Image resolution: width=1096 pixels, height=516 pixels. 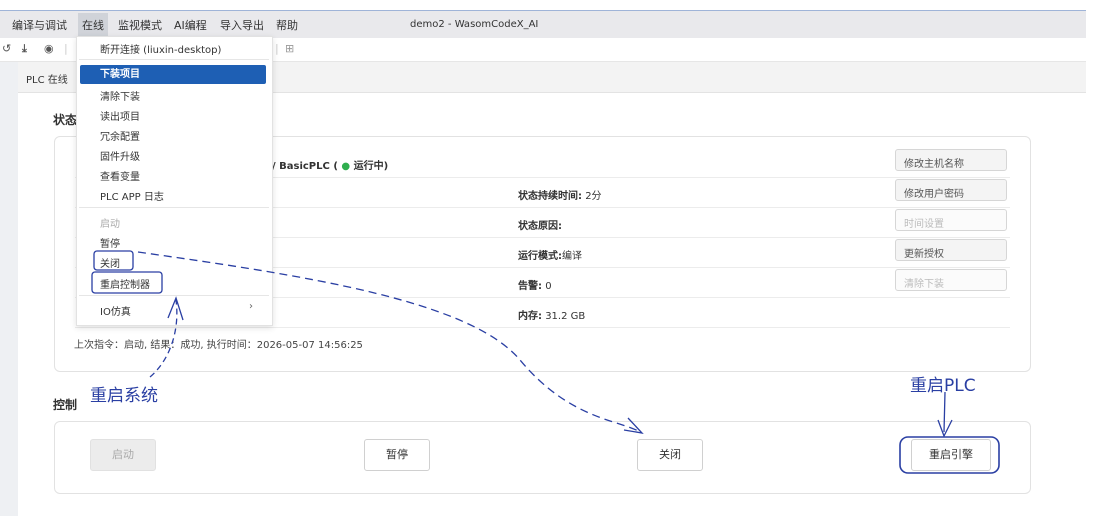 What do you see at coordinates (47, 78) in the screenshot?
I see `tab-plc-online: PLC 在线` at bounding box center [47, 78].